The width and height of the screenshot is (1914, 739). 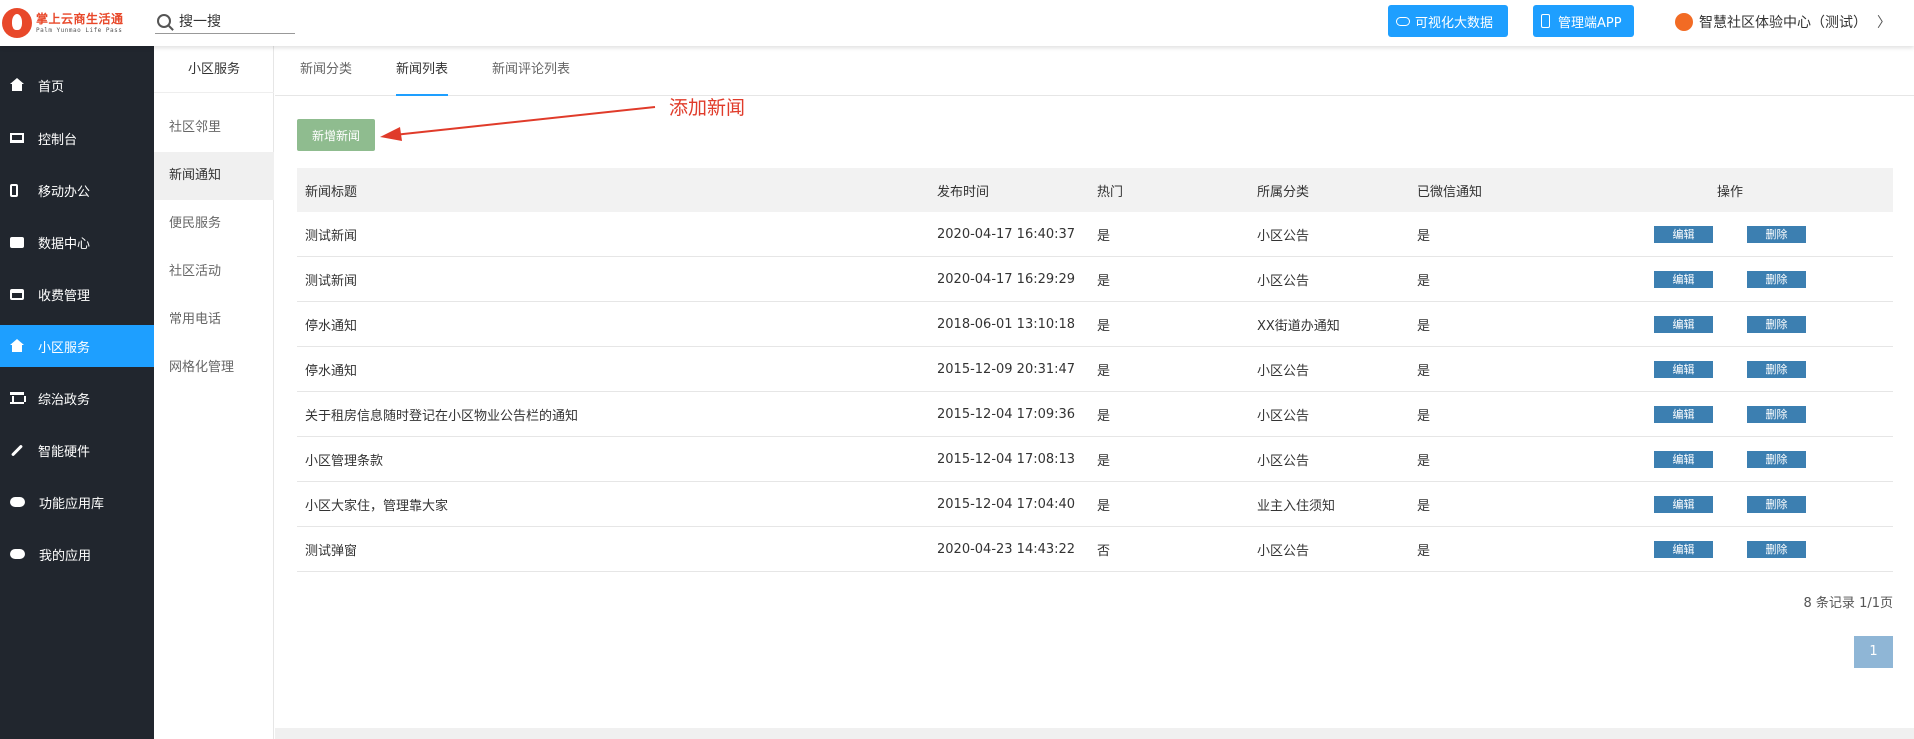 I want to click on sidebar-item-app-library: 功能应用库, so click(x=77, y=502).